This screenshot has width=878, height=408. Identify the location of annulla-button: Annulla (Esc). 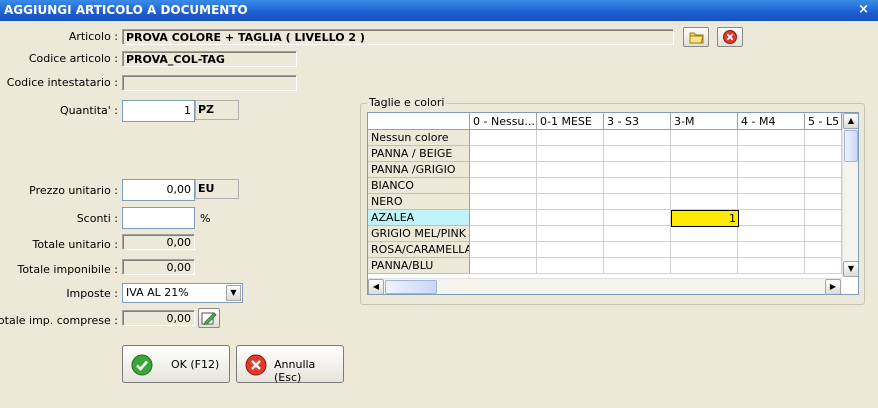
(290, 364).